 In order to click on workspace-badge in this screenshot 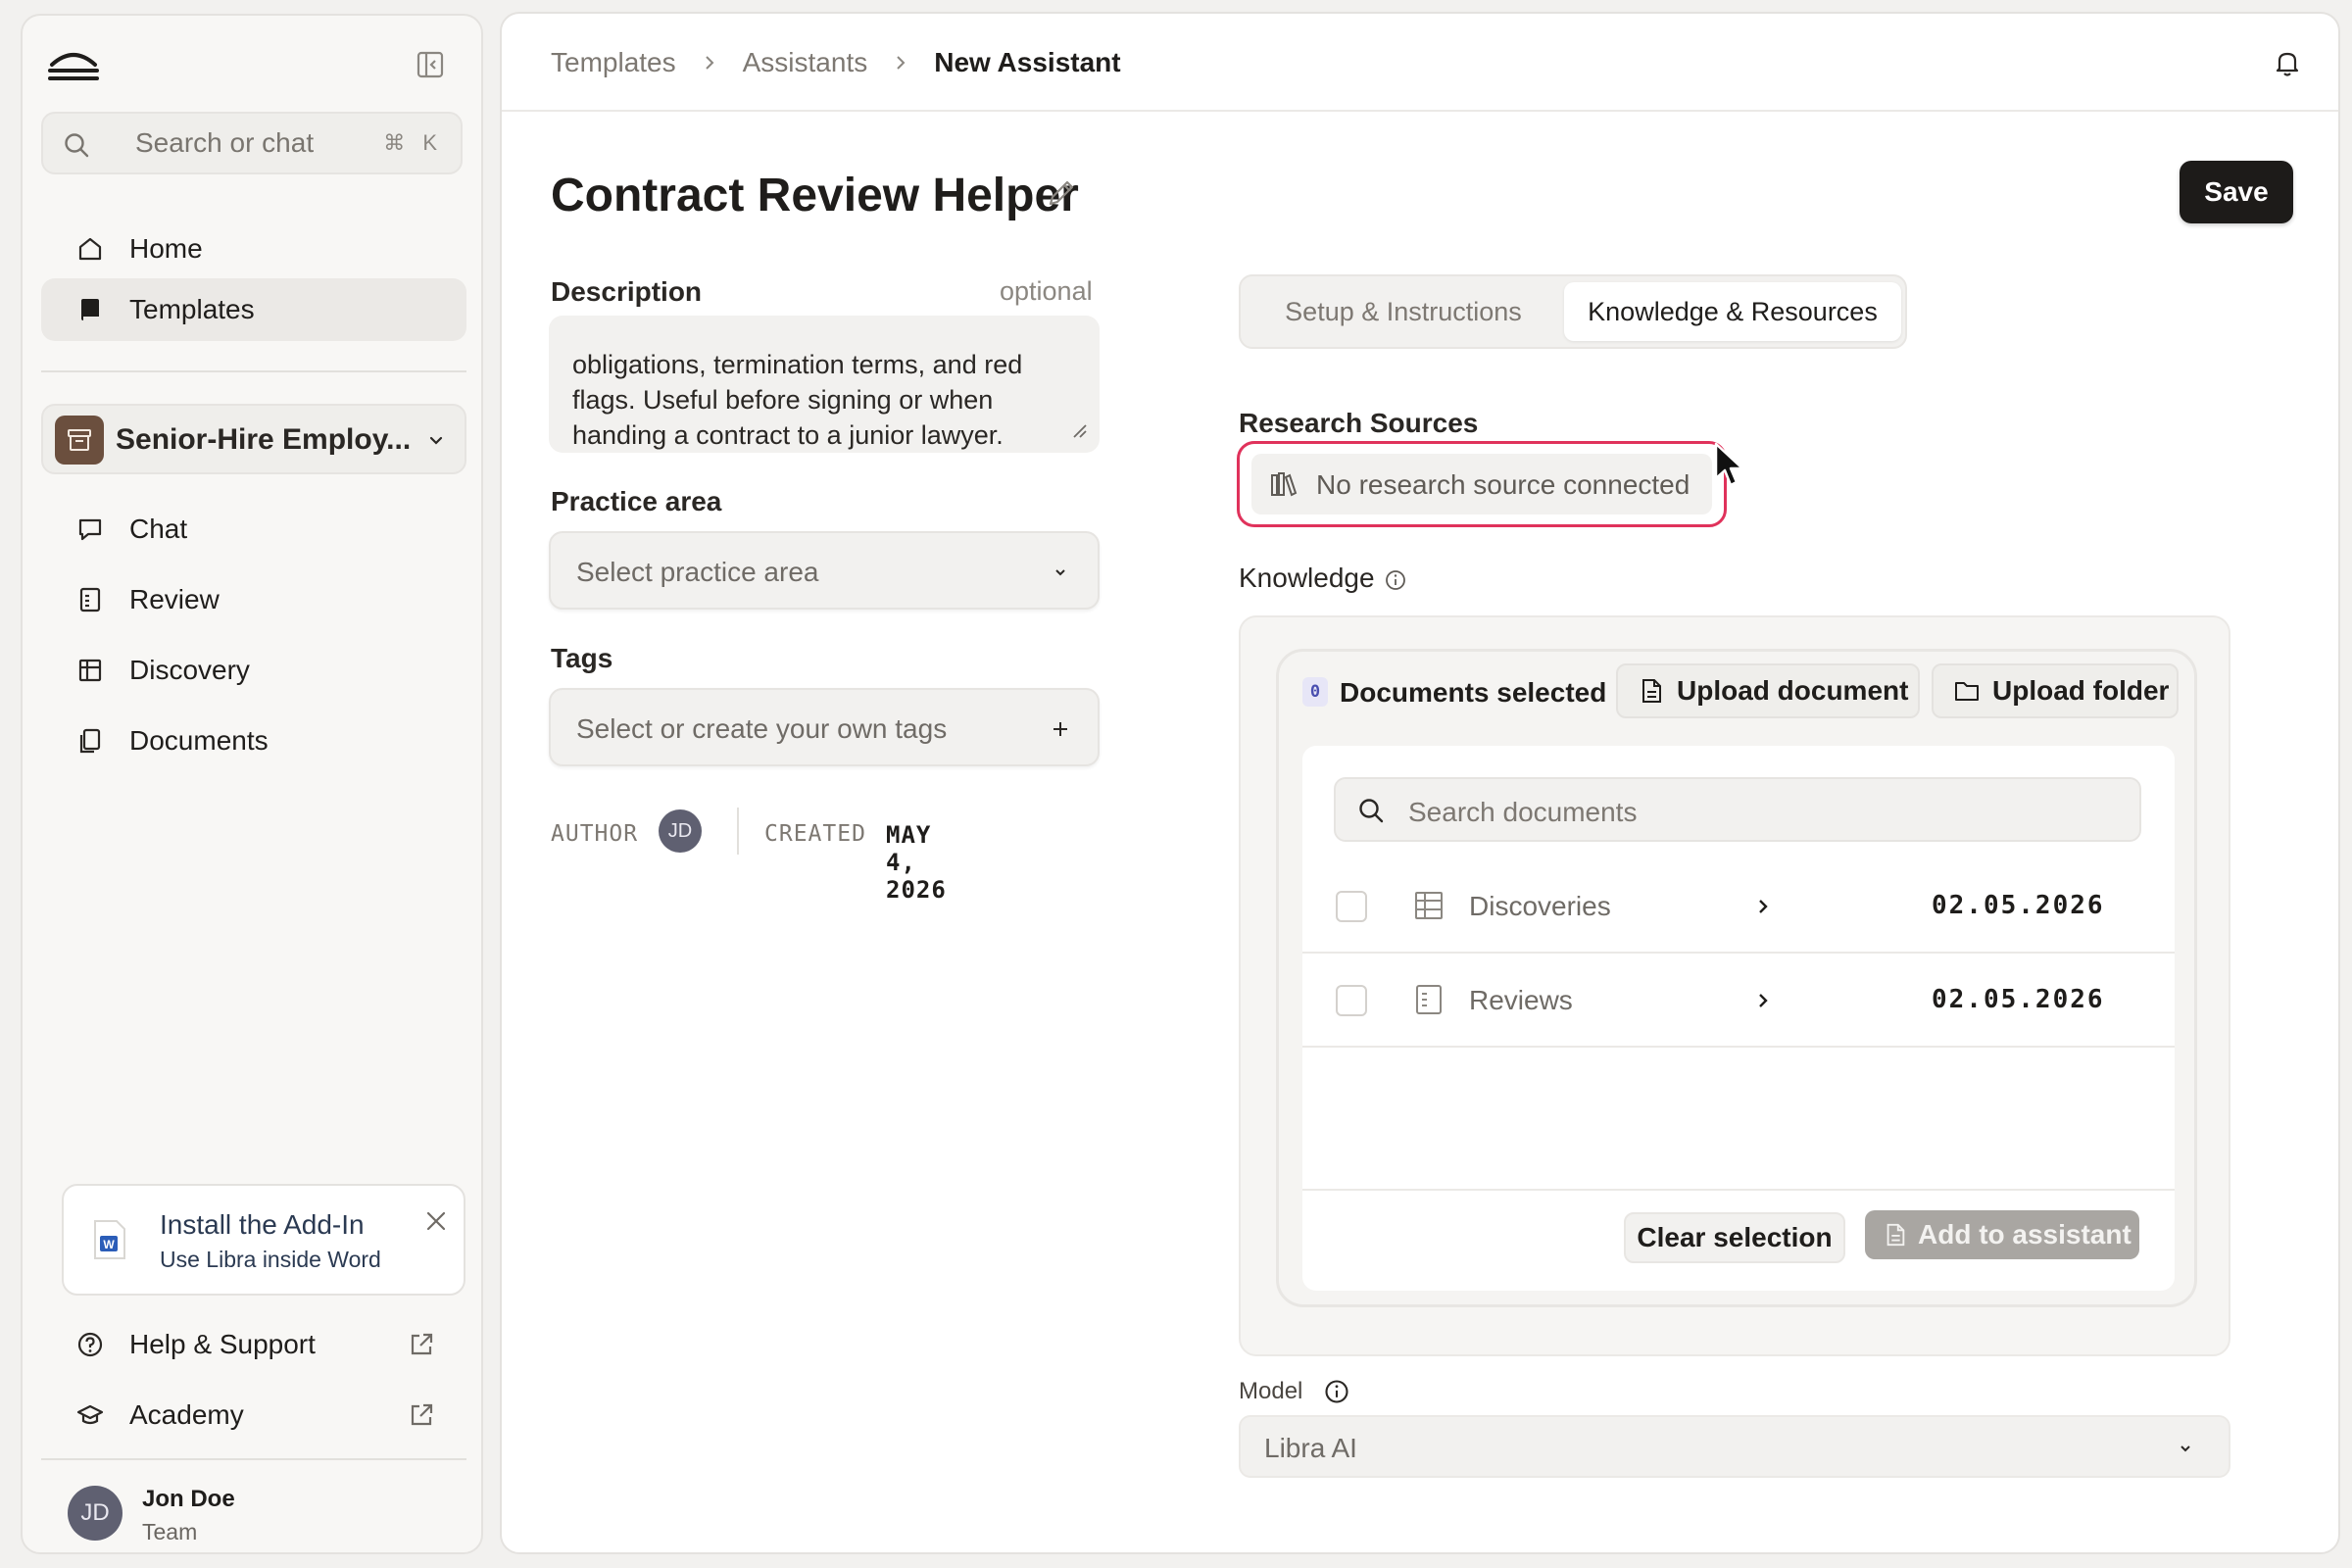, I will do `click(79, 440)`.